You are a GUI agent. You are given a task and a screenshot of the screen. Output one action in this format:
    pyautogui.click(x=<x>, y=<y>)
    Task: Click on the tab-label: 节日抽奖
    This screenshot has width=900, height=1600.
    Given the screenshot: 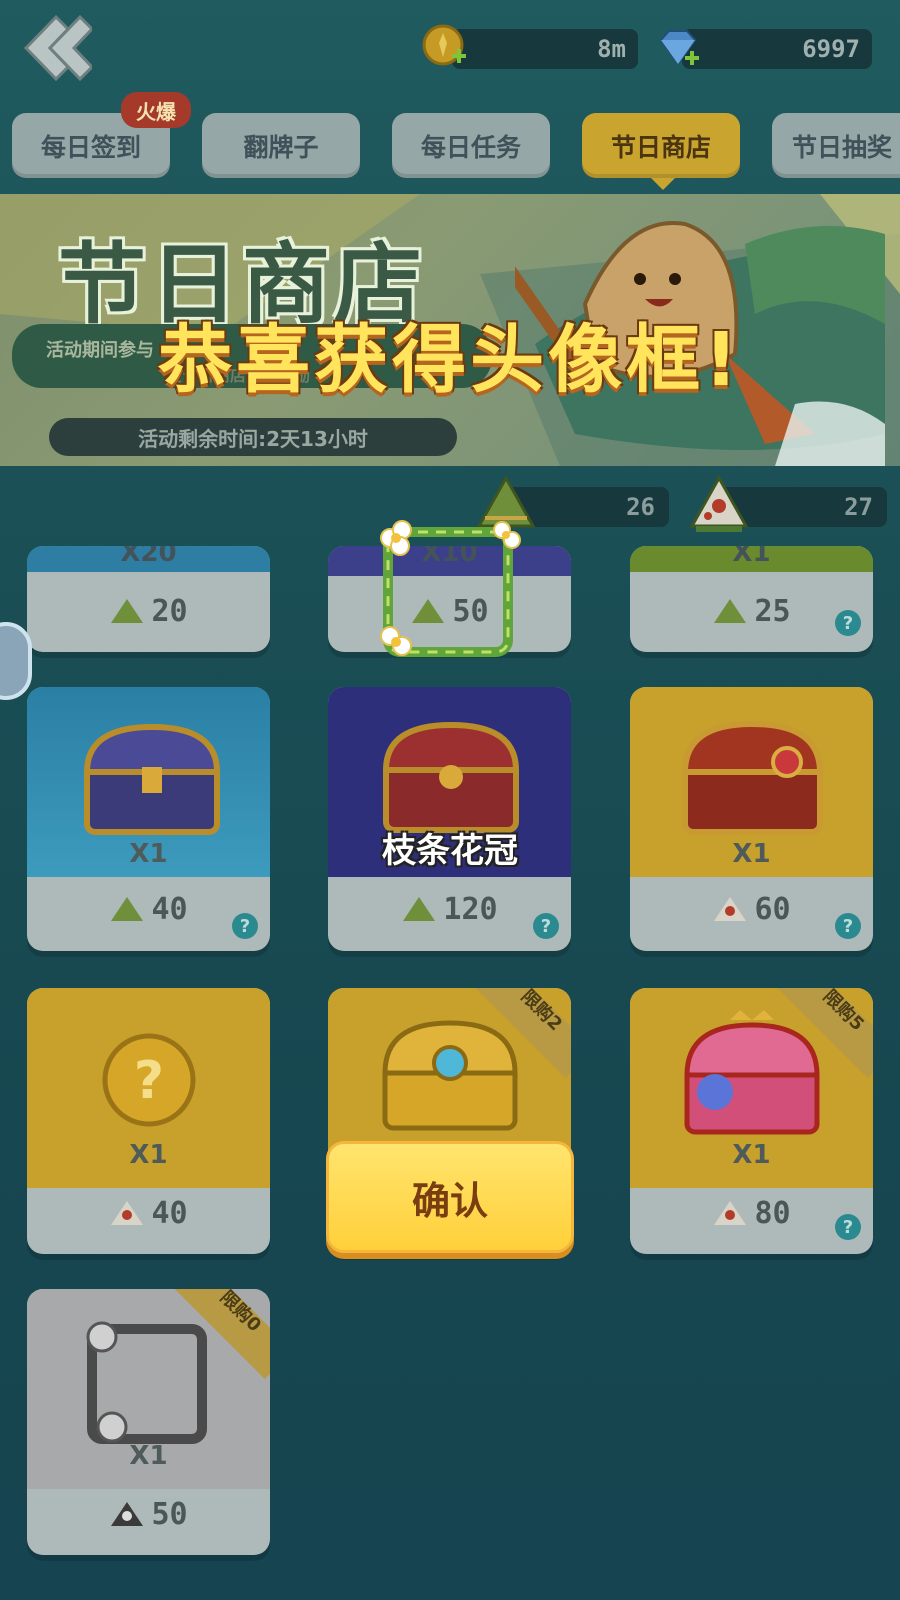 What is the action you would take?
    pyautogui.click(x=842, y=147)
    